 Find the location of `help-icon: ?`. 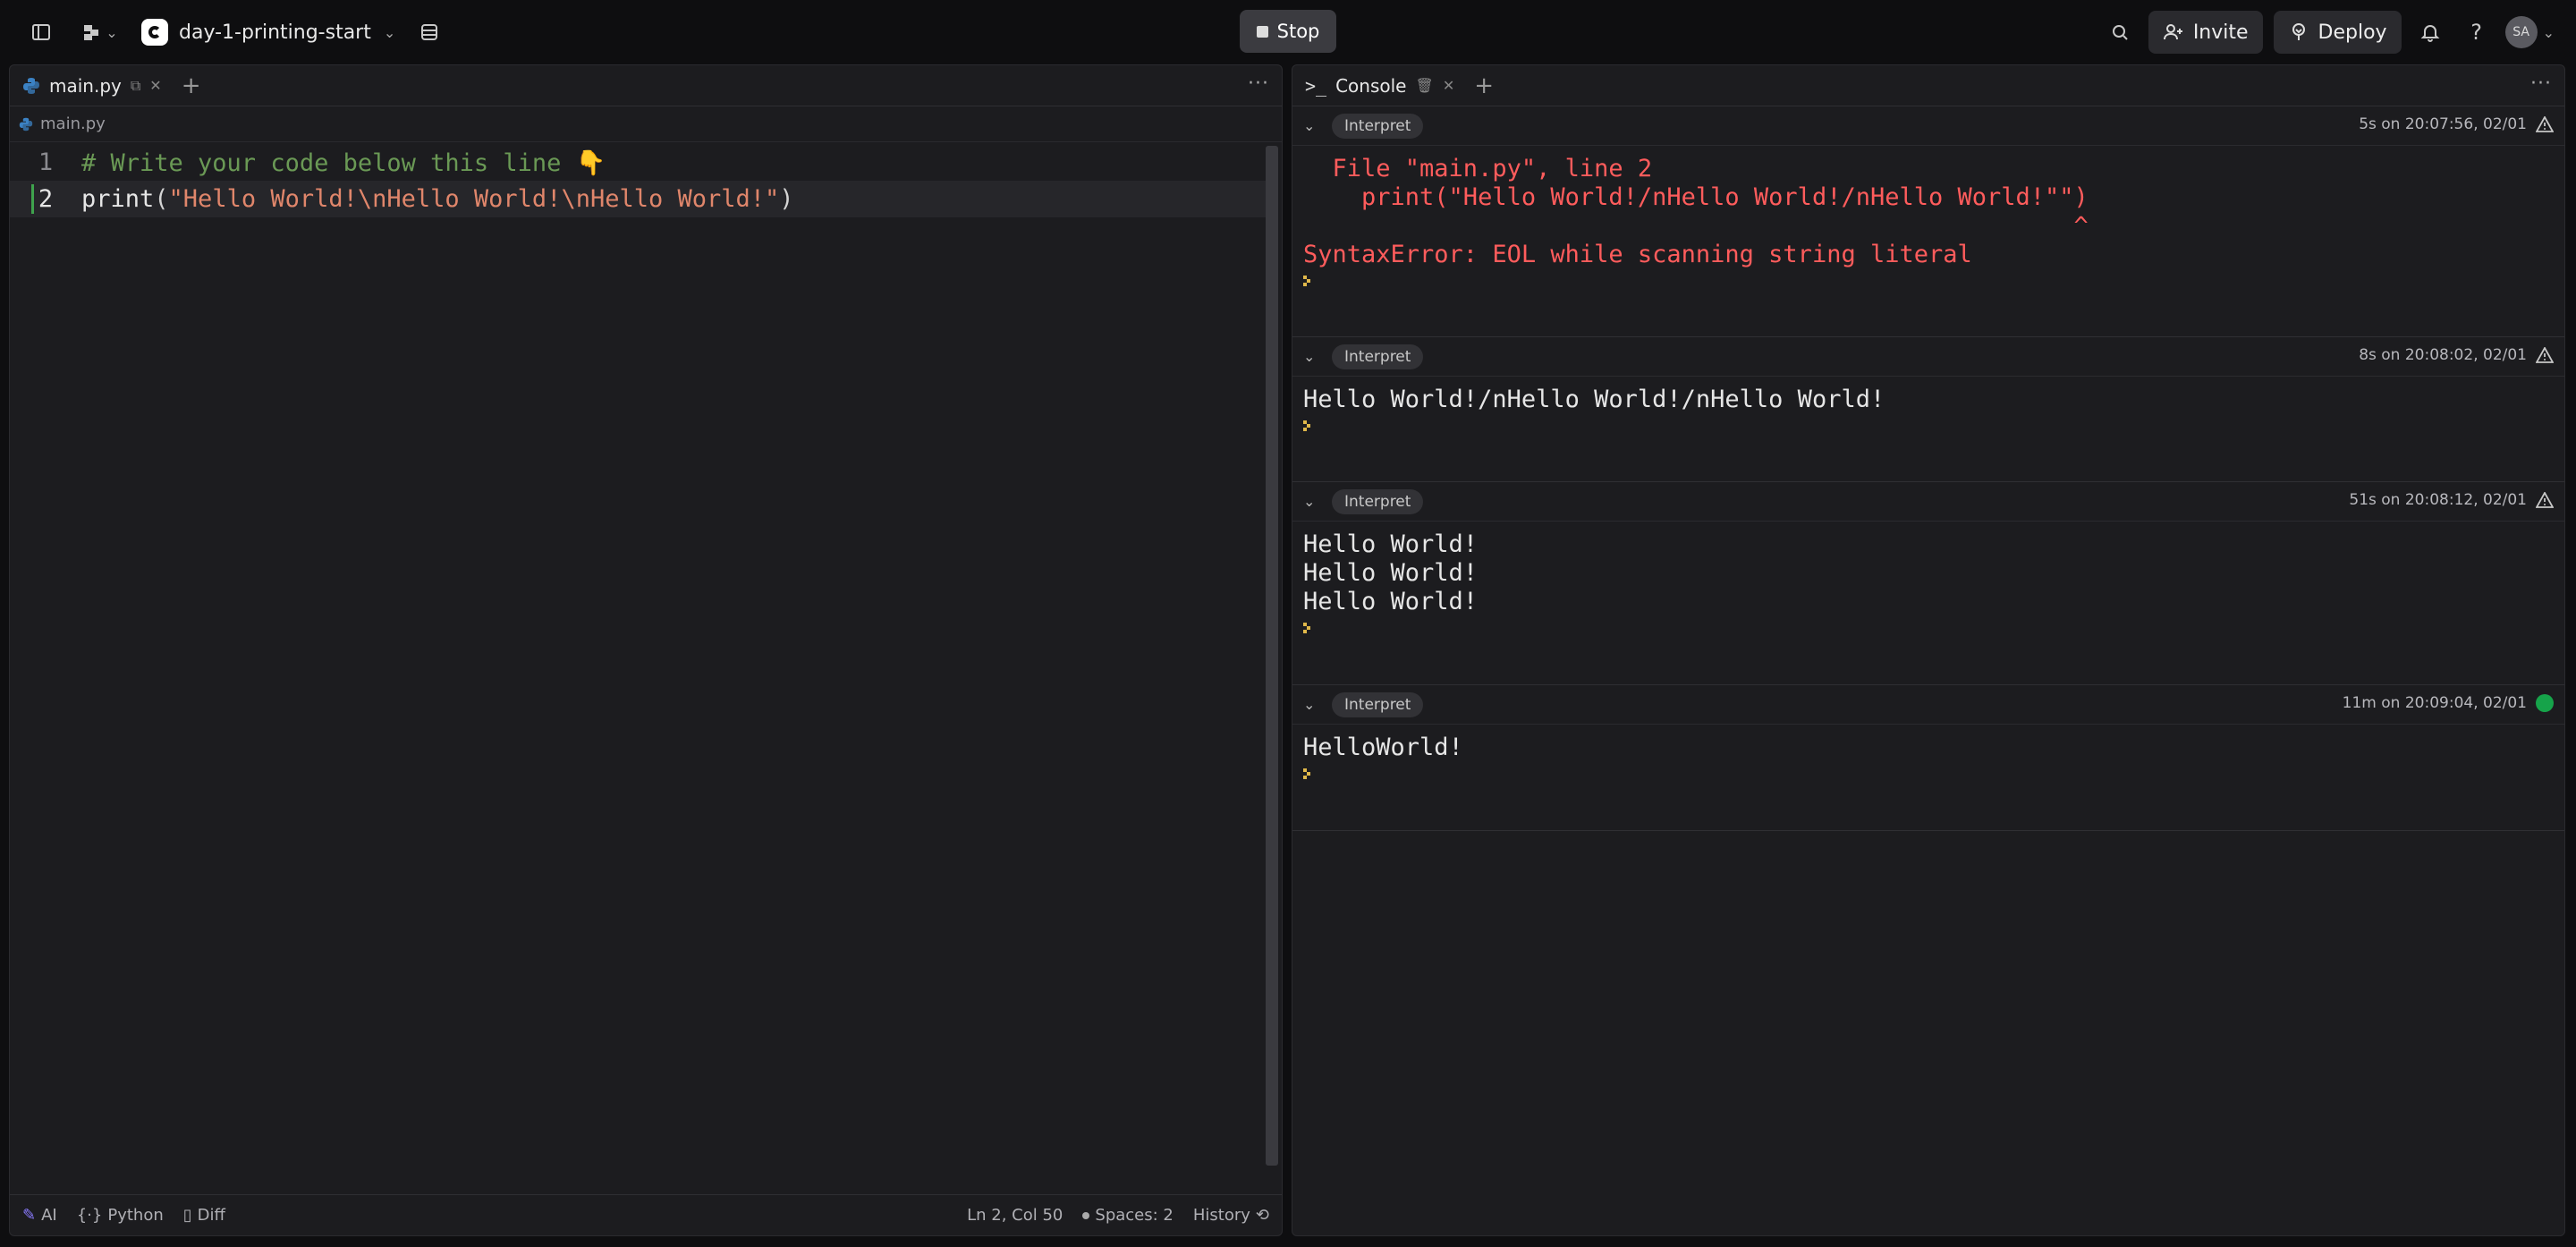

help-icon: ? is located at coordinates (2477, 32).